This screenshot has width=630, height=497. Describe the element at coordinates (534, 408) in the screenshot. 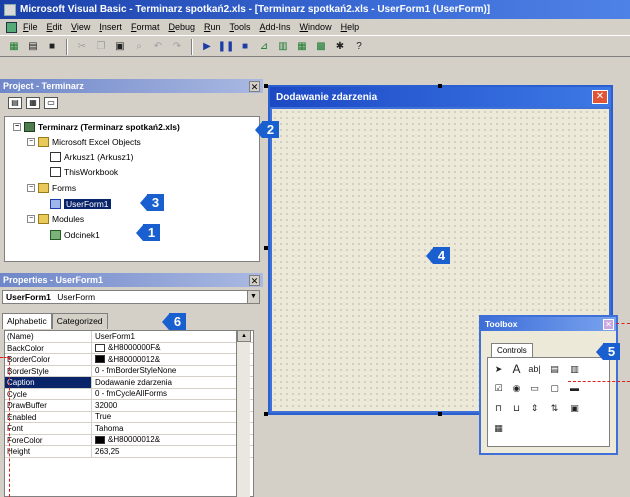

I see `scrollbar-tool-icon: ⇕` at that location.